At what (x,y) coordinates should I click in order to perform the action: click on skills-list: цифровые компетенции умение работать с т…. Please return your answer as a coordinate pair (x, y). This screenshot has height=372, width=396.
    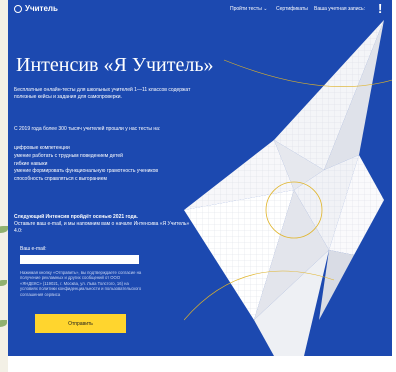
    Looking at the image, I should click on (86, 164).